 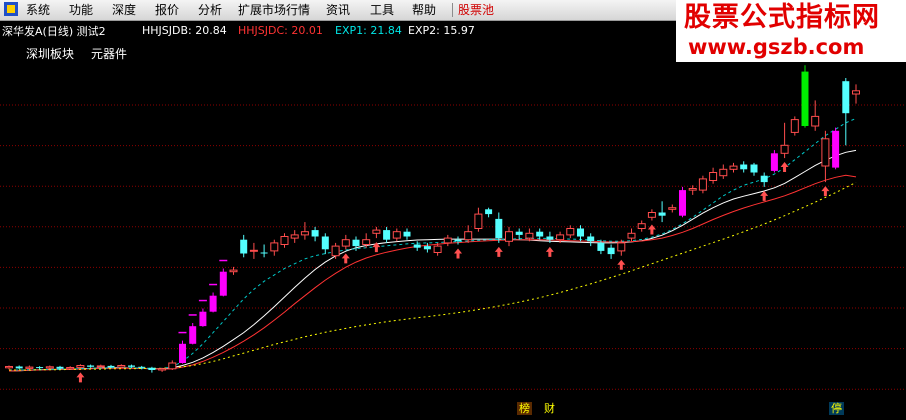 I want to click on menu-item-analysis: 分析, so click(x=210, y=10).